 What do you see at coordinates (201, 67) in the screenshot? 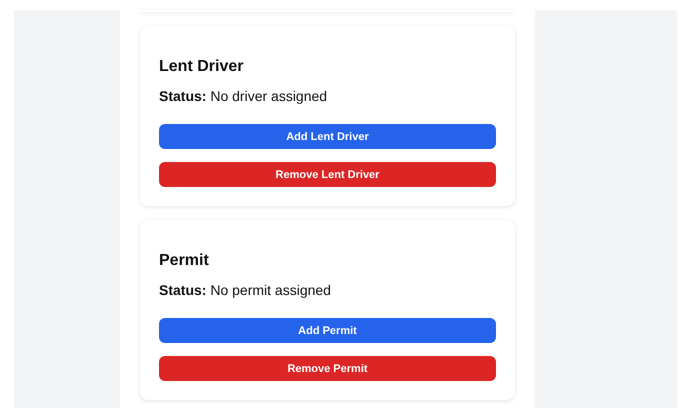
I see `section-title: Lent Driver` at bounding box center [201, 67].